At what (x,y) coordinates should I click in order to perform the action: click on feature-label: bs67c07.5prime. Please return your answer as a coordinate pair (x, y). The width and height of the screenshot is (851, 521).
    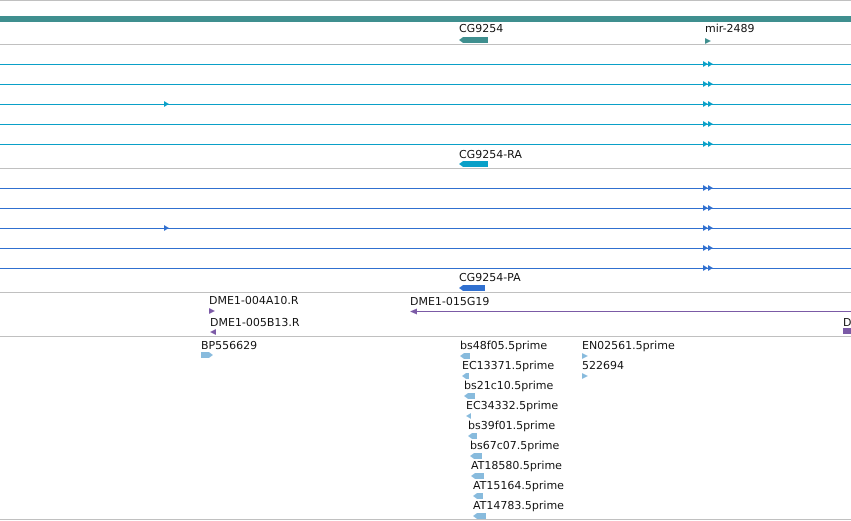
    Looking at the image, I should click on (515, 446).